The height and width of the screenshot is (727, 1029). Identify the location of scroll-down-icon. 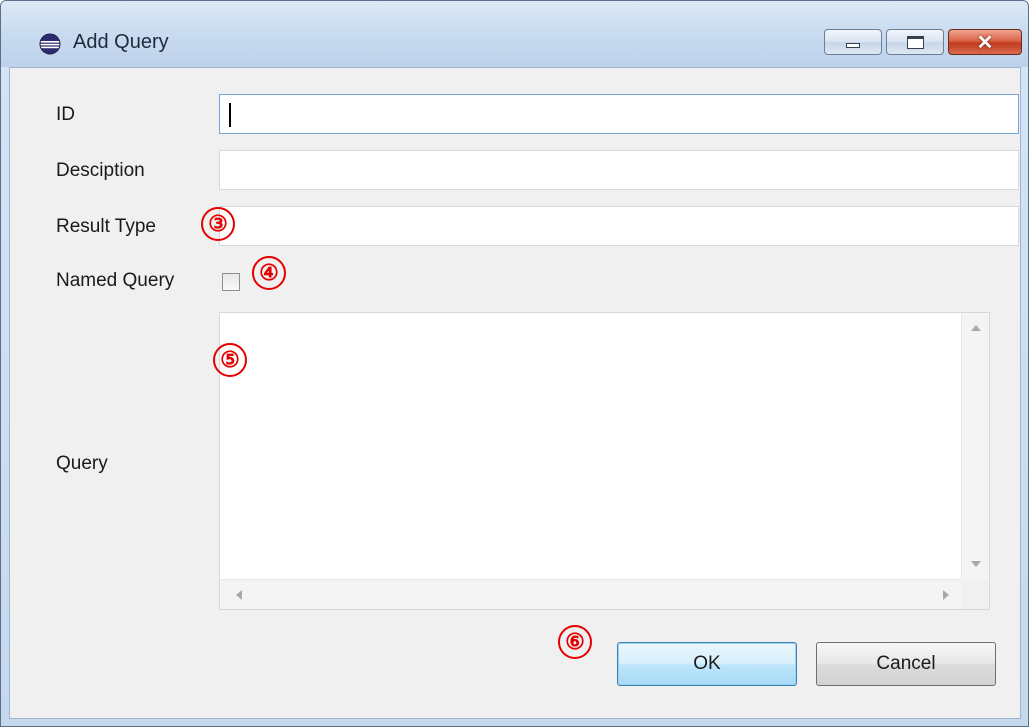
(976, 564).